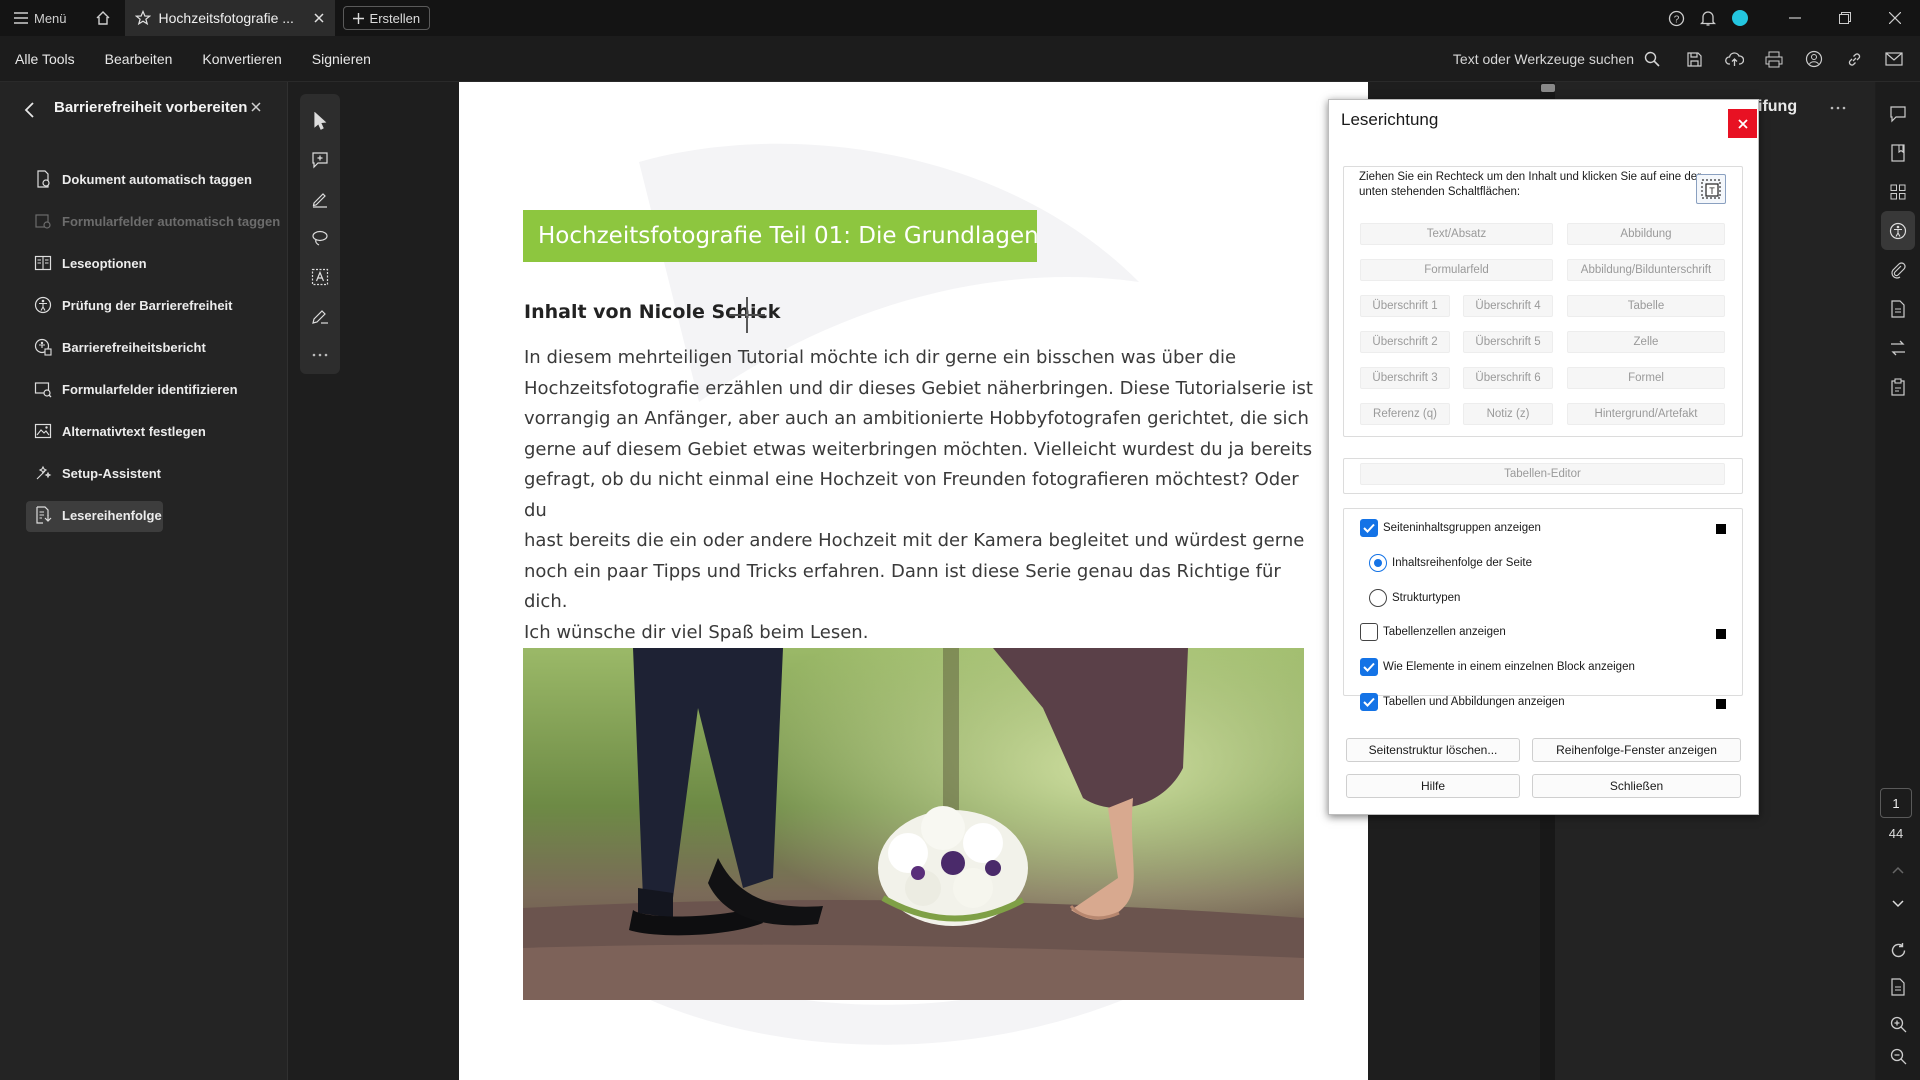 The image size is (1920, 1080). Describe the element at coordinates (1646, 234) in the screenshot. I see `tag-figure-button: Abbildung` at that location.